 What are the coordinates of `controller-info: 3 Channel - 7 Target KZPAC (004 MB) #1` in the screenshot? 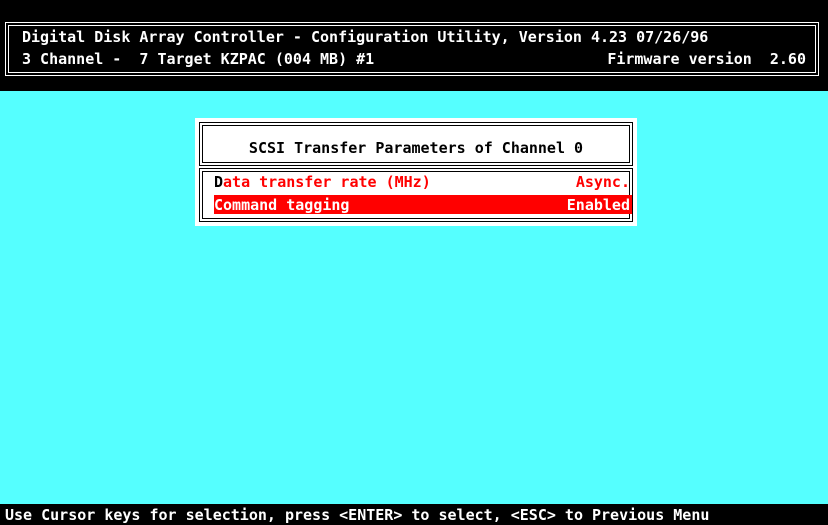 It's located at (198, 59).